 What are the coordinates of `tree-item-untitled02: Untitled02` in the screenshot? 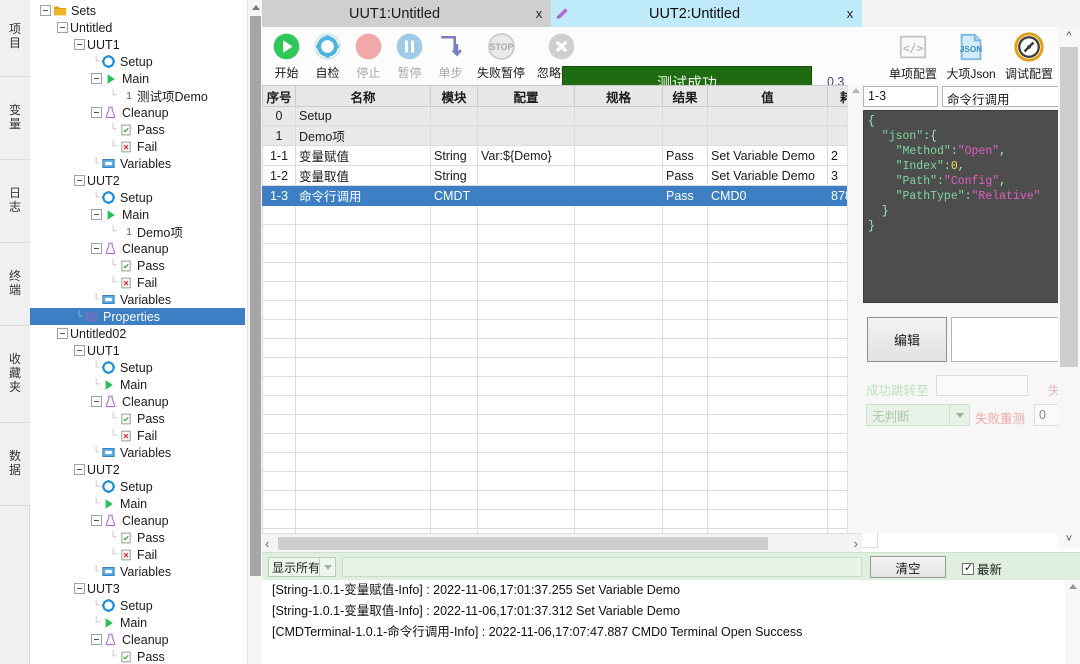 It's located at (137, 333).